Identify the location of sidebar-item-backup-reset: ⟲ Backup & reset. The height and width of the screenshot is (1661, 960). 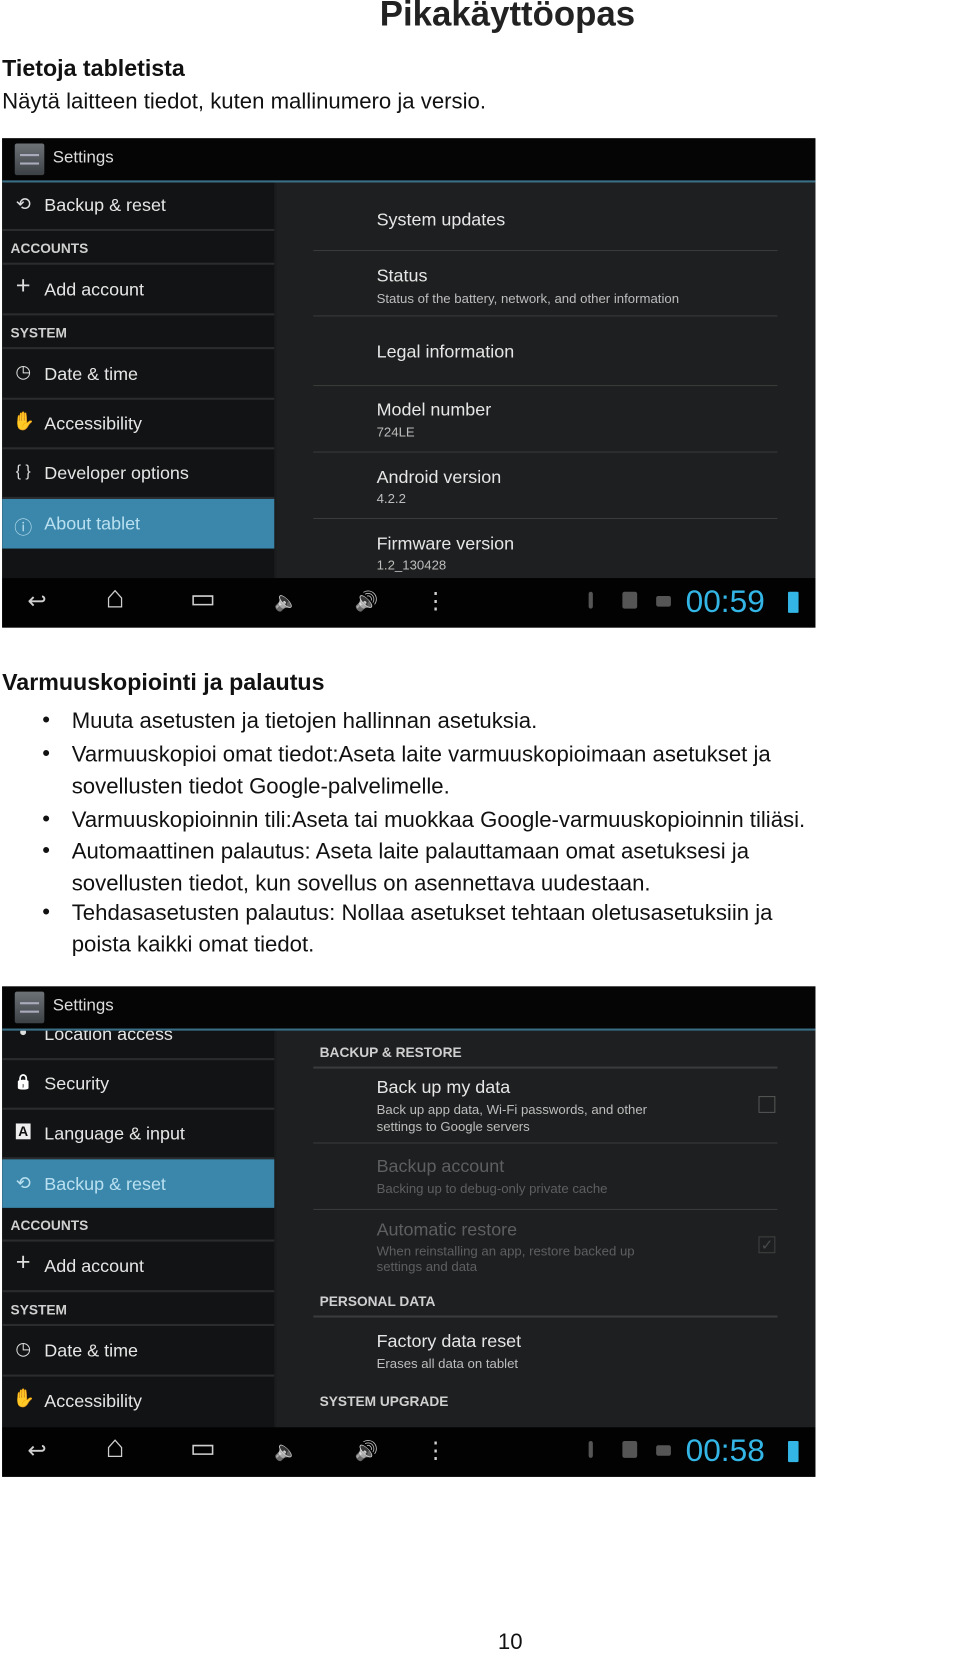
(138, 1183).